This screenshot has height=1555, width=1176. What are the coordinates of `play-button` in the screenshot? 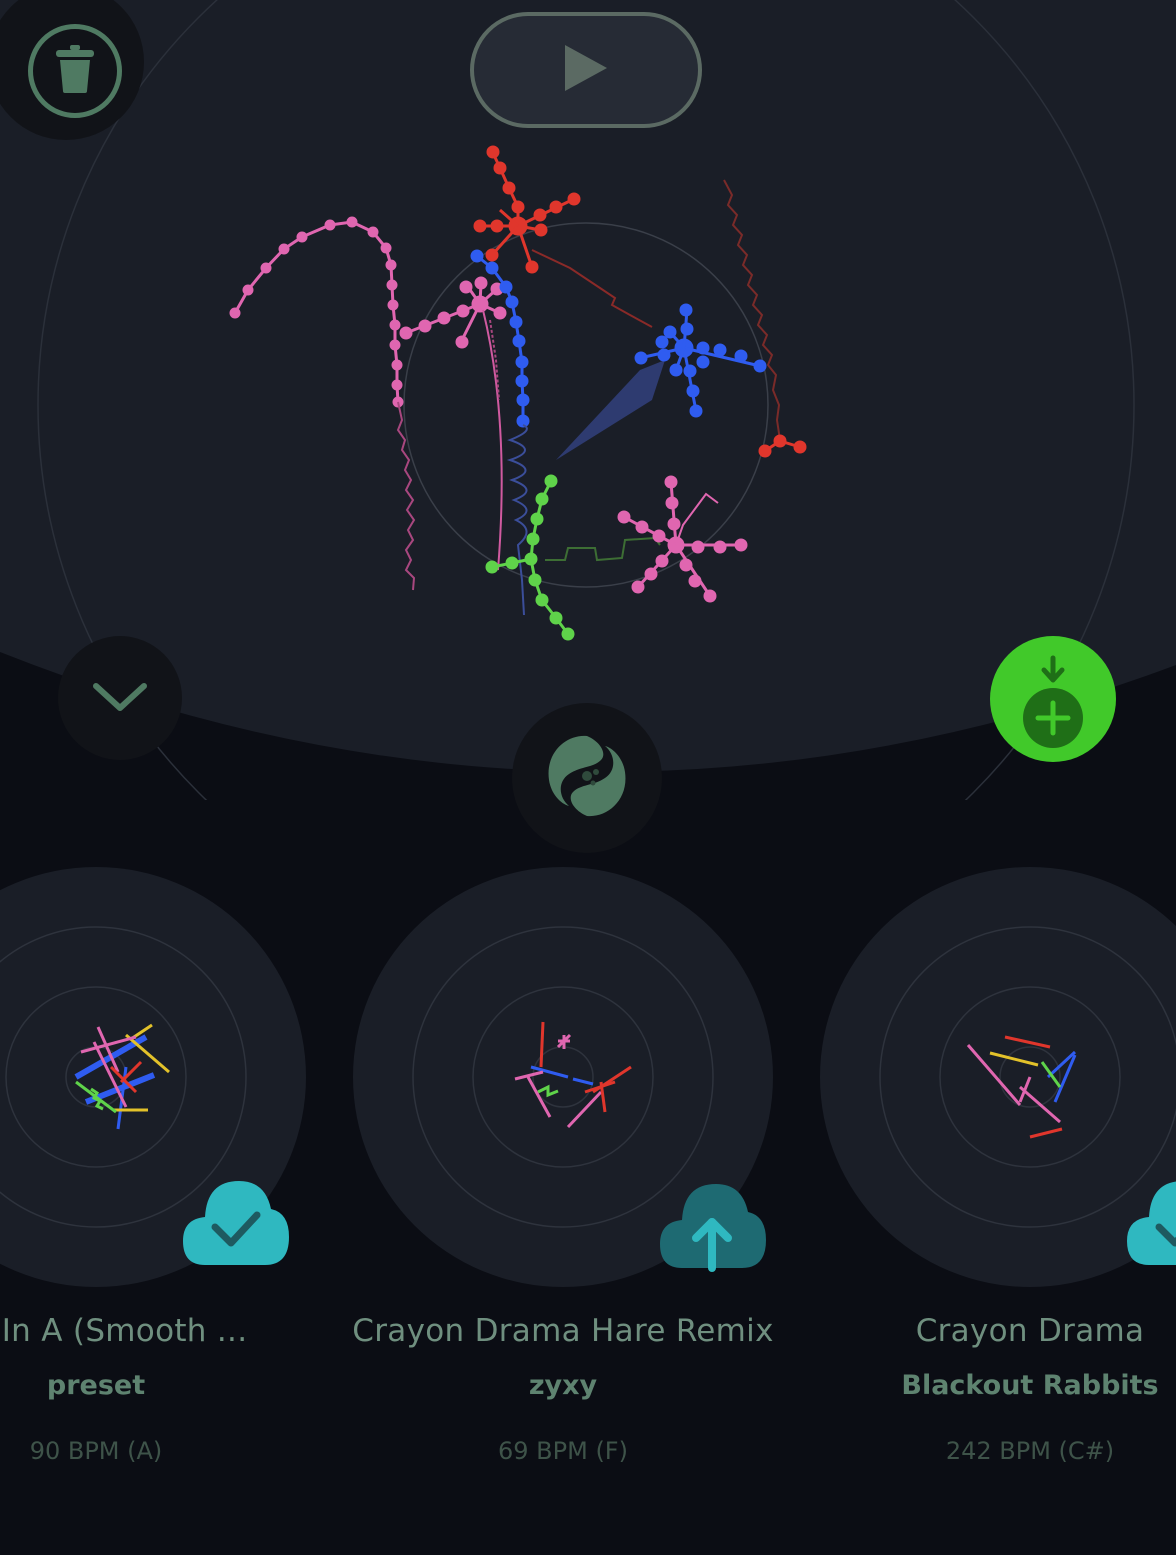 It's located at (586, 70).